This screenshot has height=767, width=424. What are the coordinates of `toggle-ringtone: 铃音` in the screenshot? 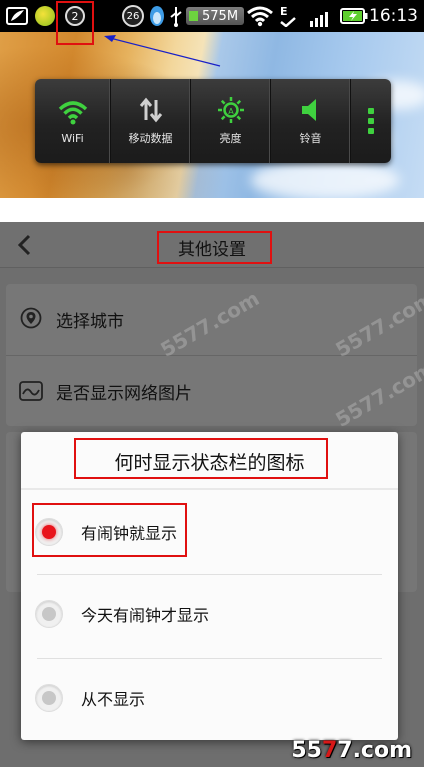 It's located at (311, 121).